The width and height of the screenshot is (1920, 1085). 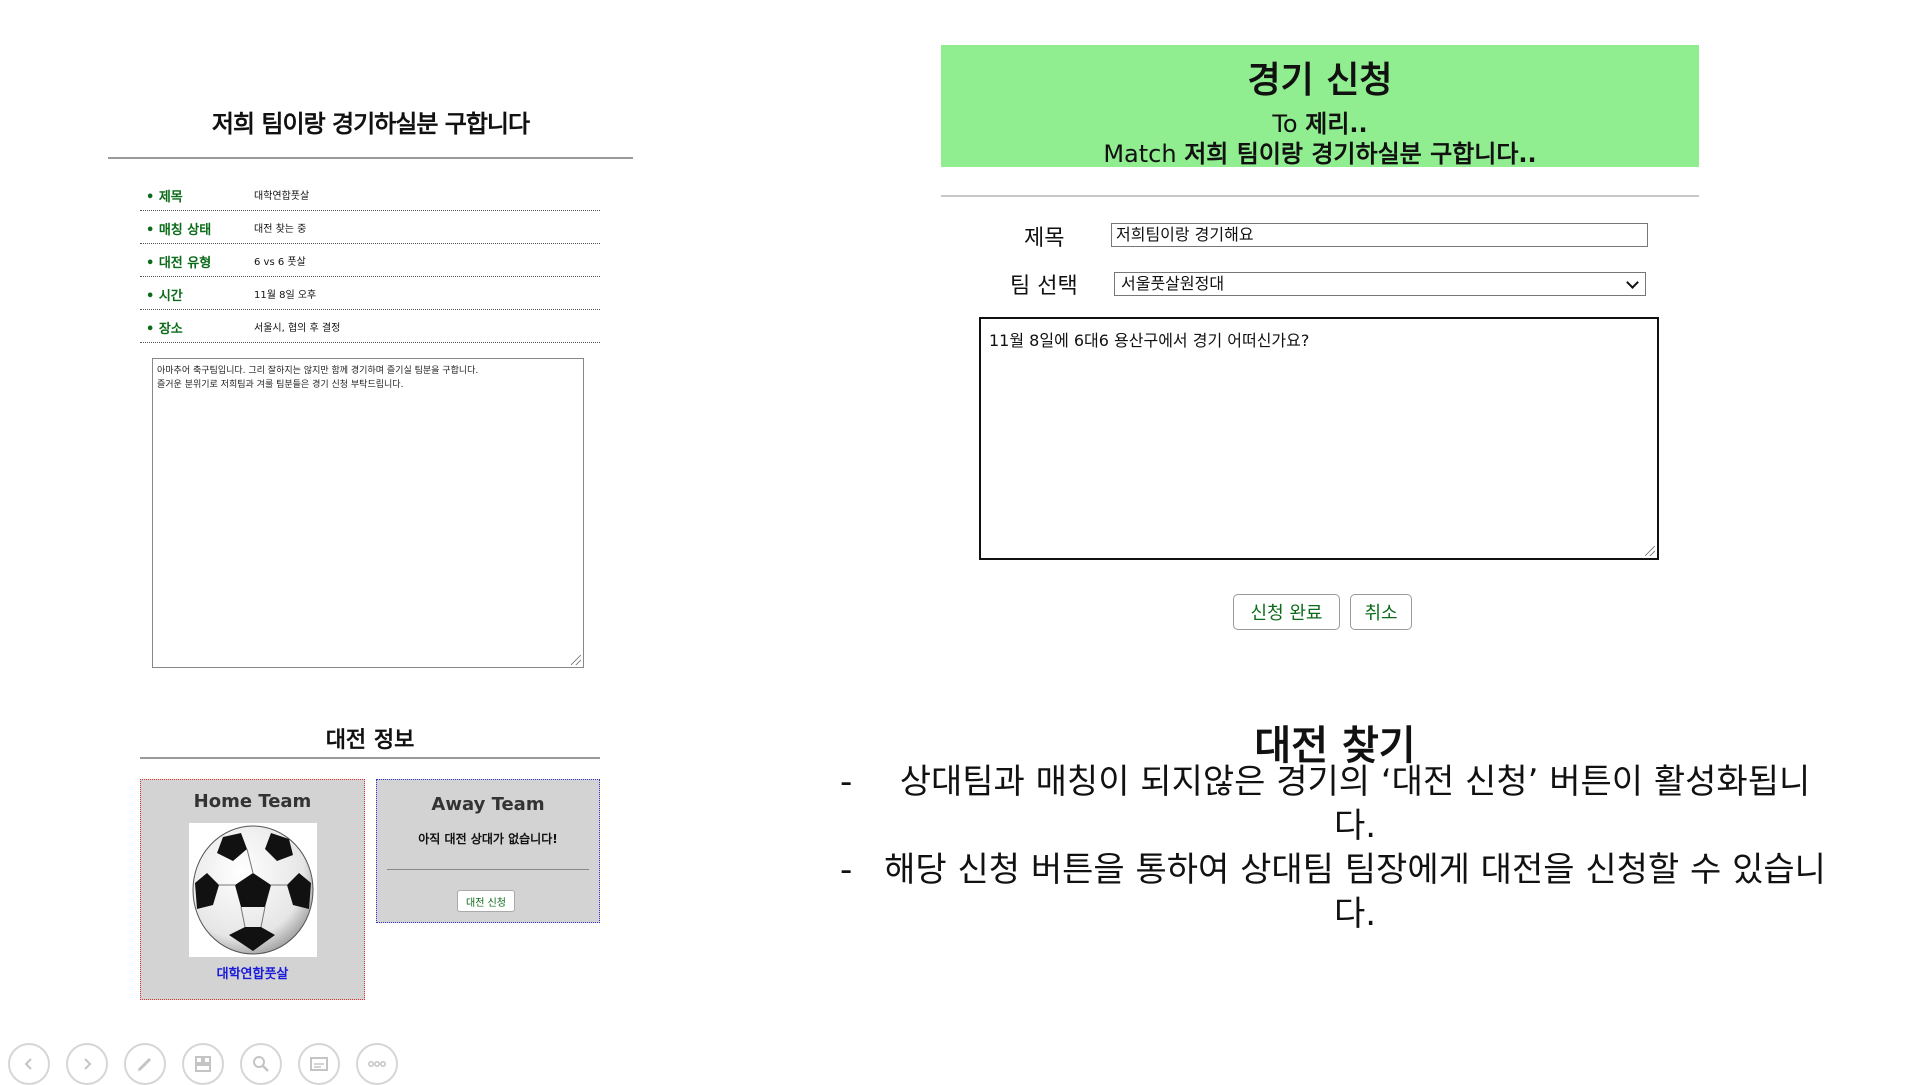 What do you see at coordinates (370, 740) in the screenshot?
I see `battle-info-title: 대전 정보` at bounding box center [370, 740].